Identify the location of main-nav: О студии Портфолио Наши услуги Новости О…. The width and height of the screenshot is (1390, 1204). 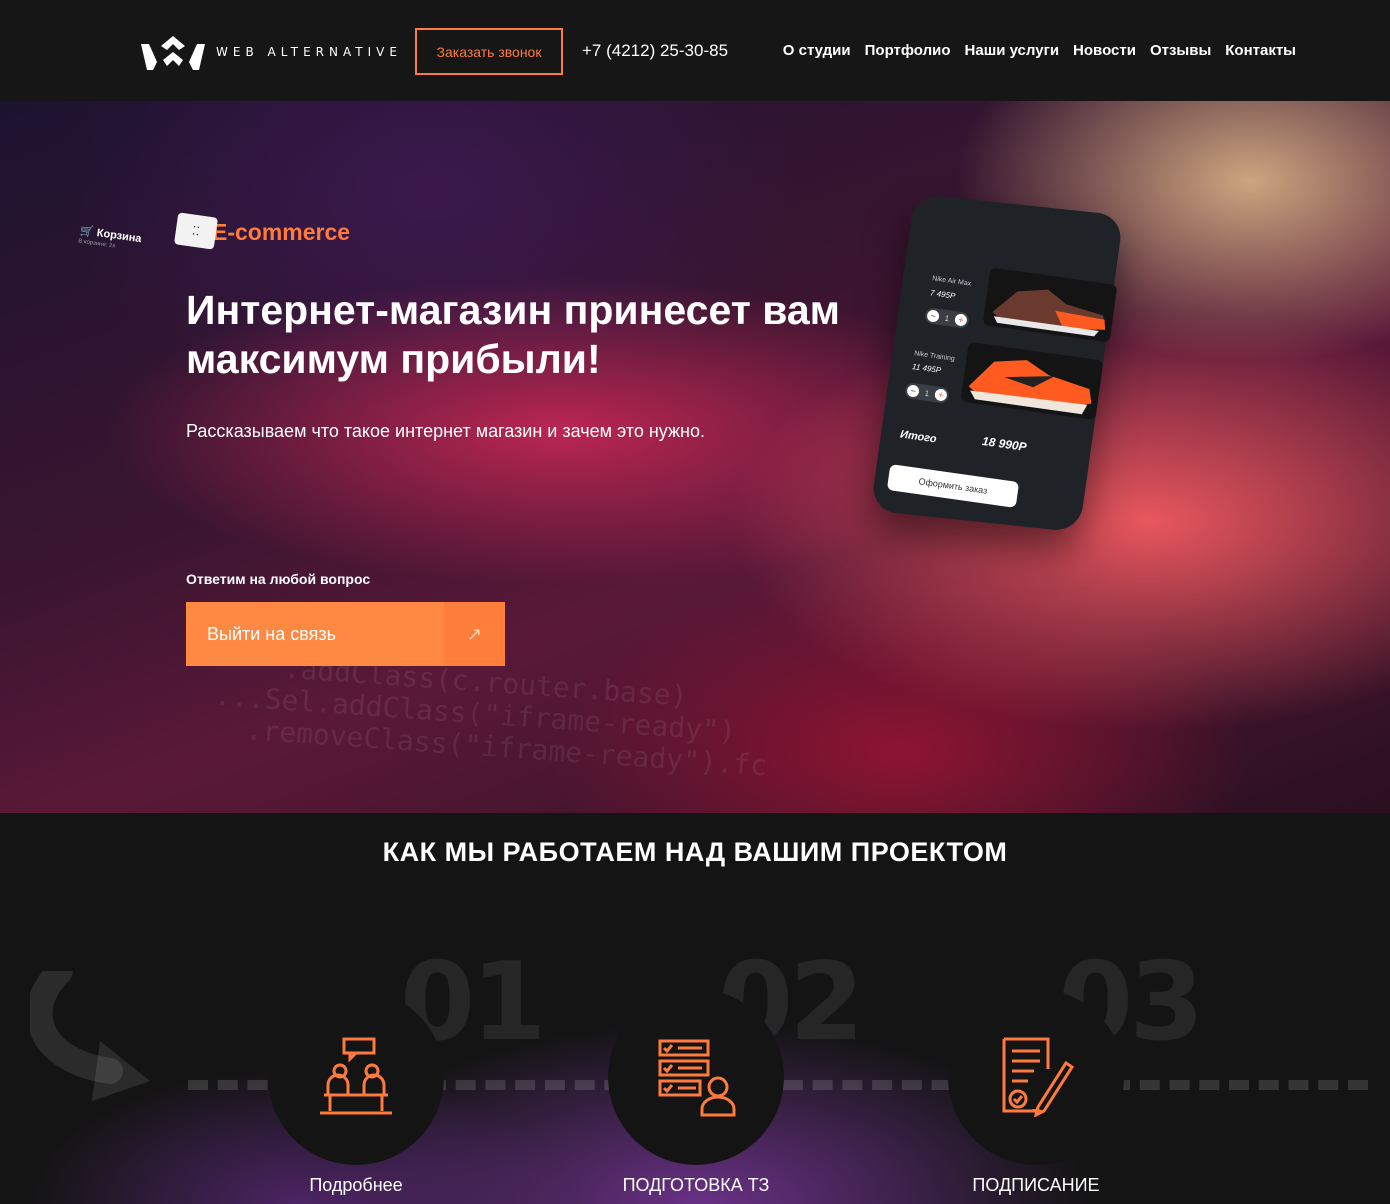
(1039, 50).